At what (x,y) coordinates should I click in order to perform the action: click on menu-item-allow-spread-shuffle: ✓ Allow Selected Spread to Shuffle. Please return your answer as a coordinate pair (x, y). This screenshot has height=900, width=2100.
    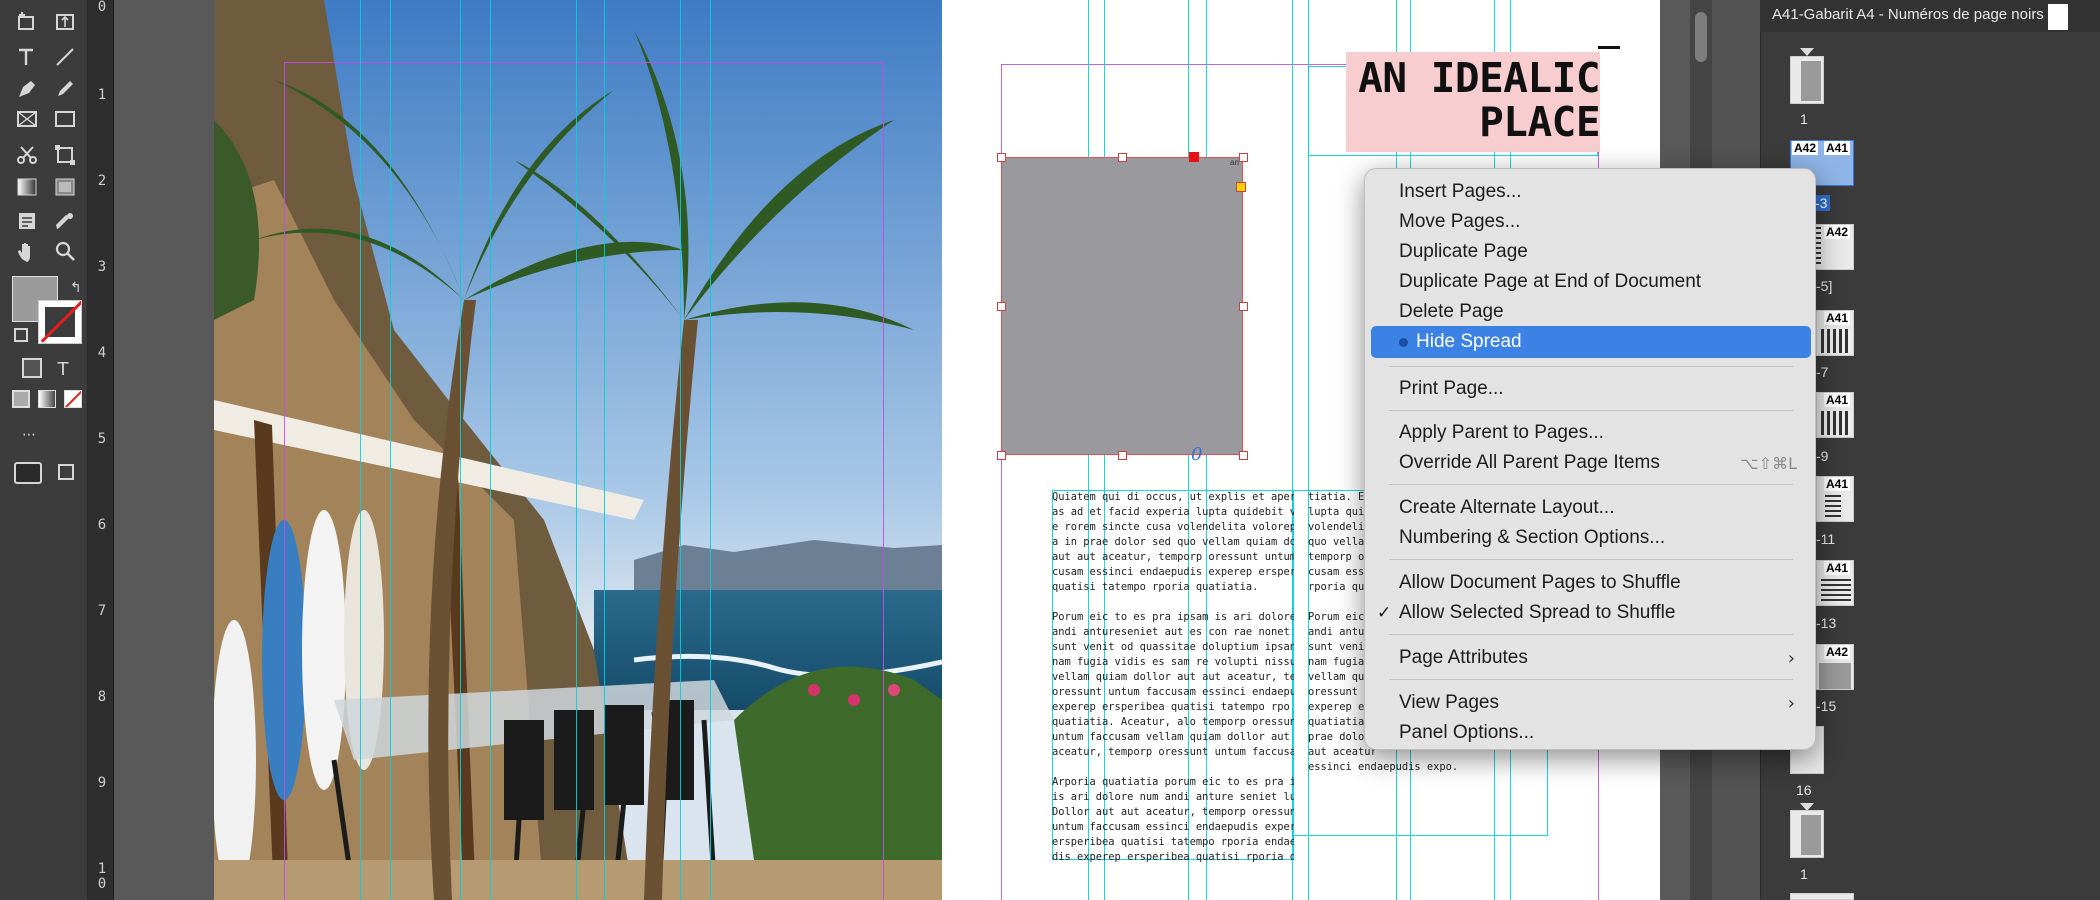
    Looking at the image, I should click on (1591, 613).